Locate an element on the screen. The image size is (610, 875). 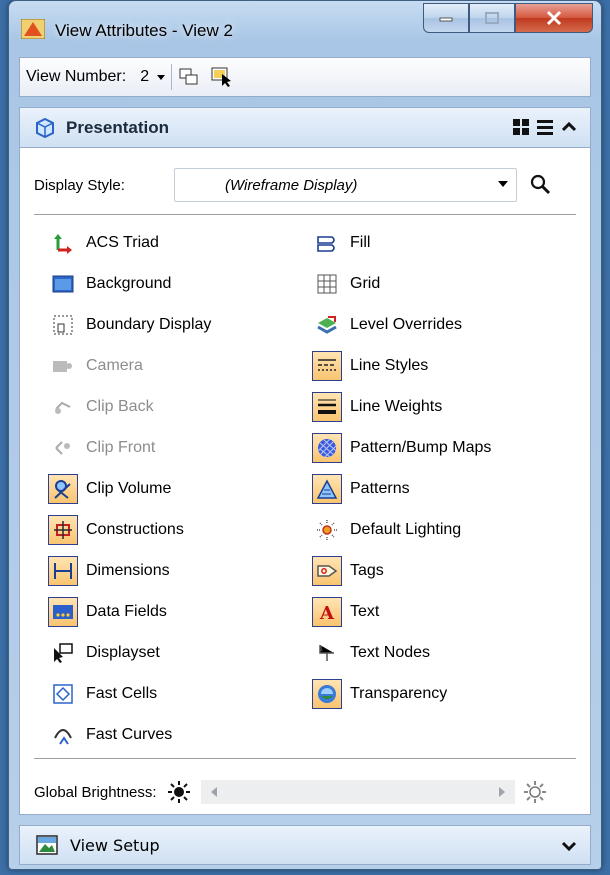
text-nodes-icon-graphic: 1 is located at coordinates (326, 652).